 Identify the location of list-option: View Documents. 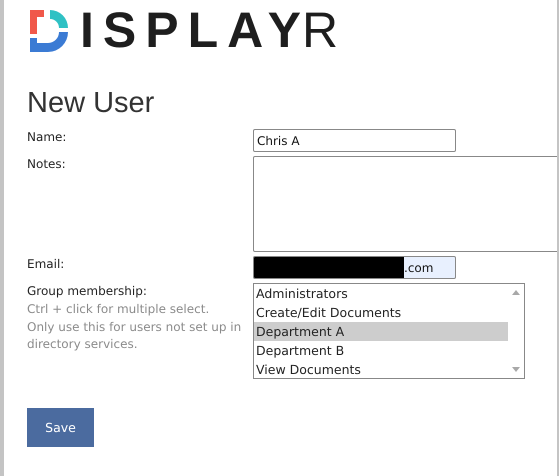
(381, 369).